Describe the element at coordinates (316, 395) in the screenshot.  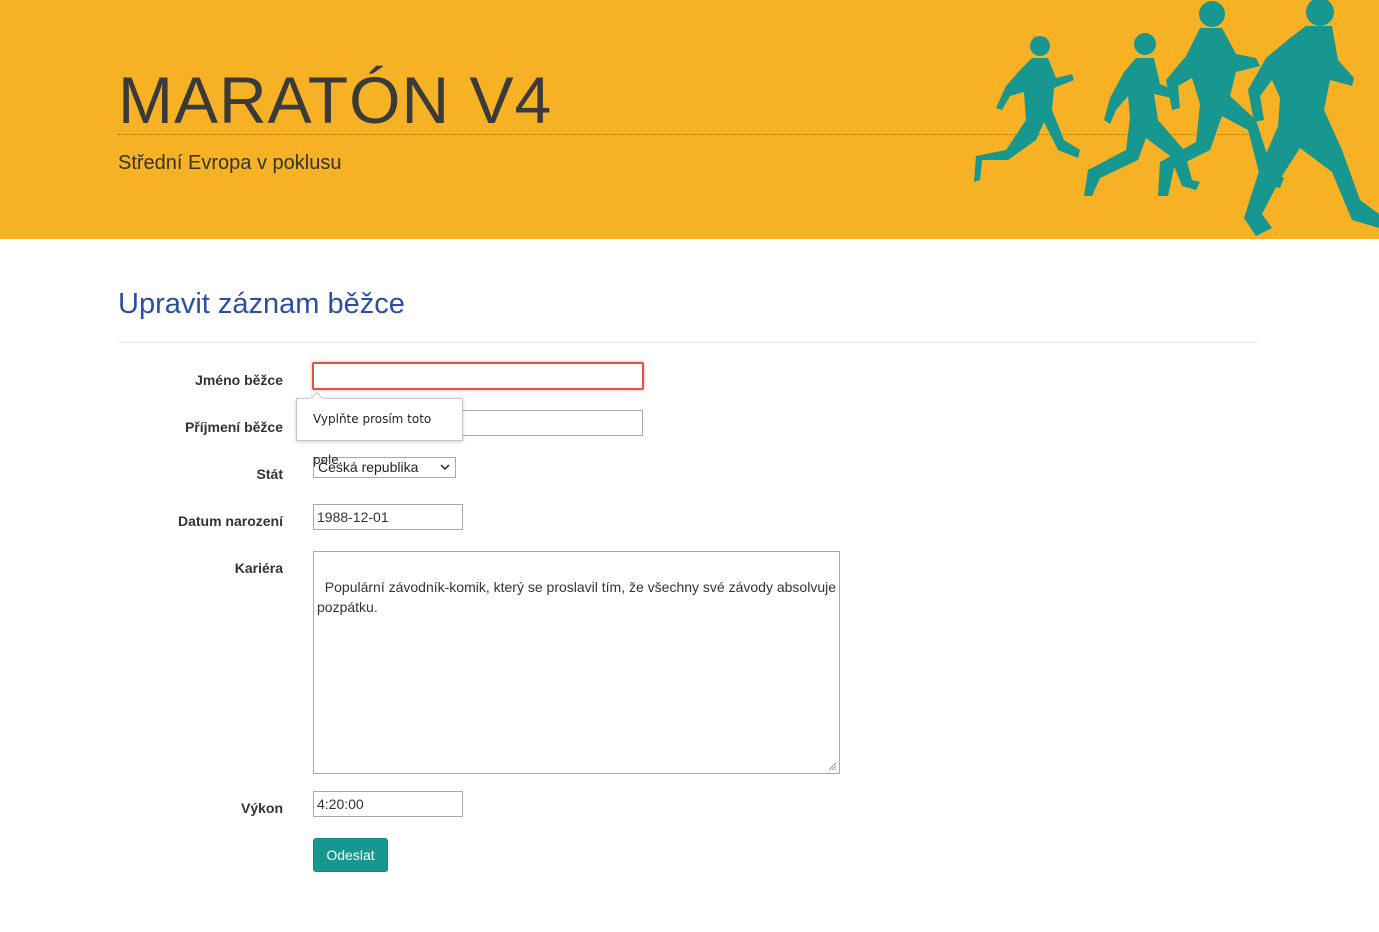
I see `tooltip-arrow` at that location.